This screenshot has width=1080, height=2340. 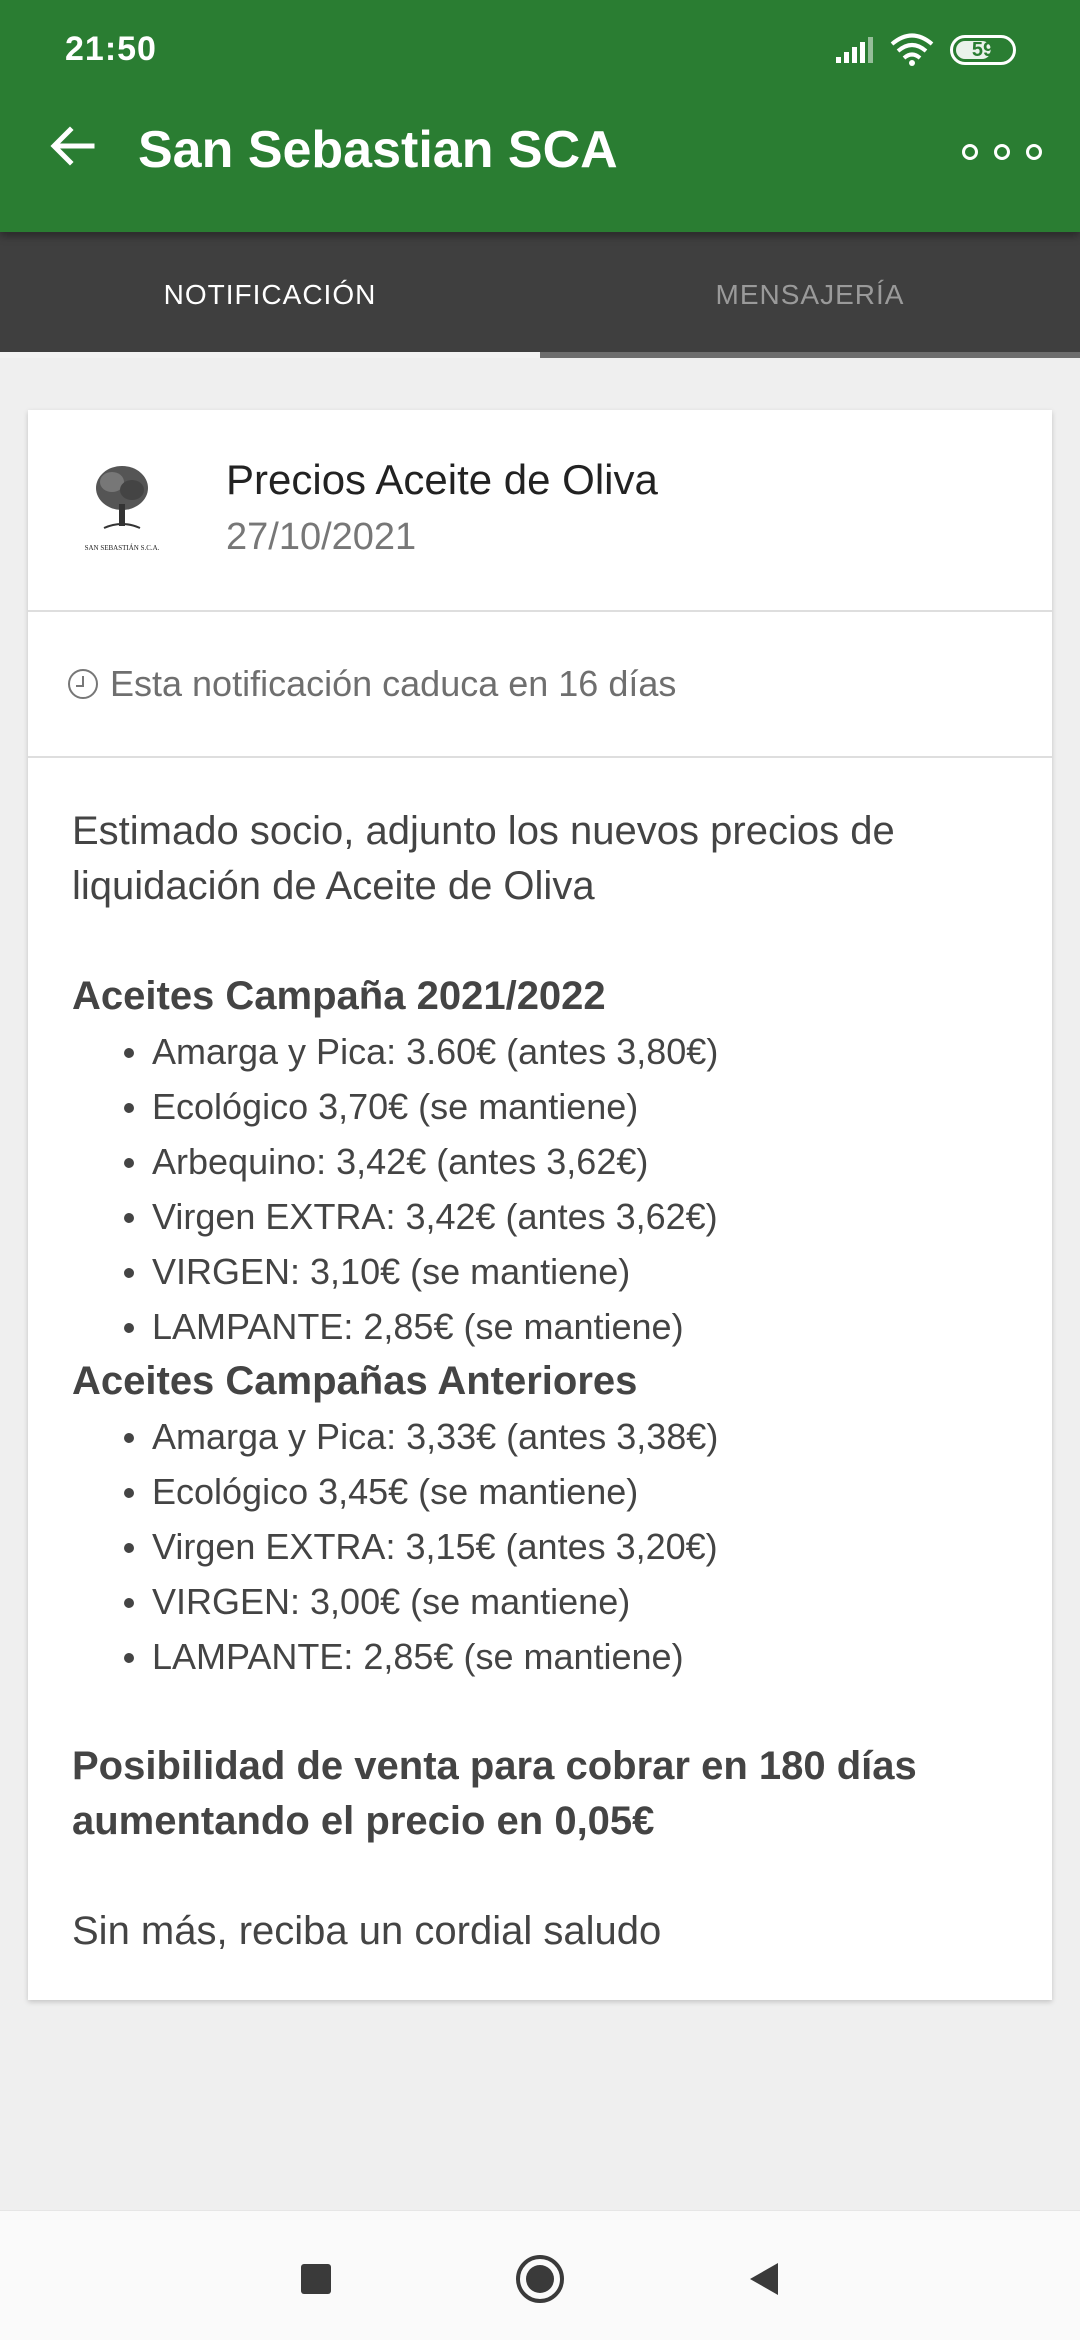 I want to click on list-item: VIRGEN: 3,10€ (se mantiene), so click(x=566, y=1271).